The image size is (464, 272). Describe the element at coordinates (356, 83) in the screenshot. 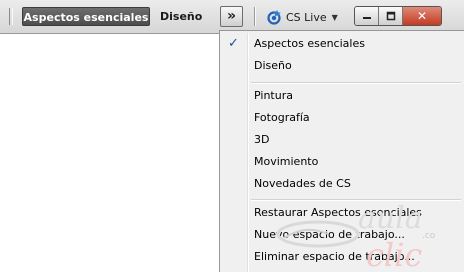

I see `menu-separator` at that location.